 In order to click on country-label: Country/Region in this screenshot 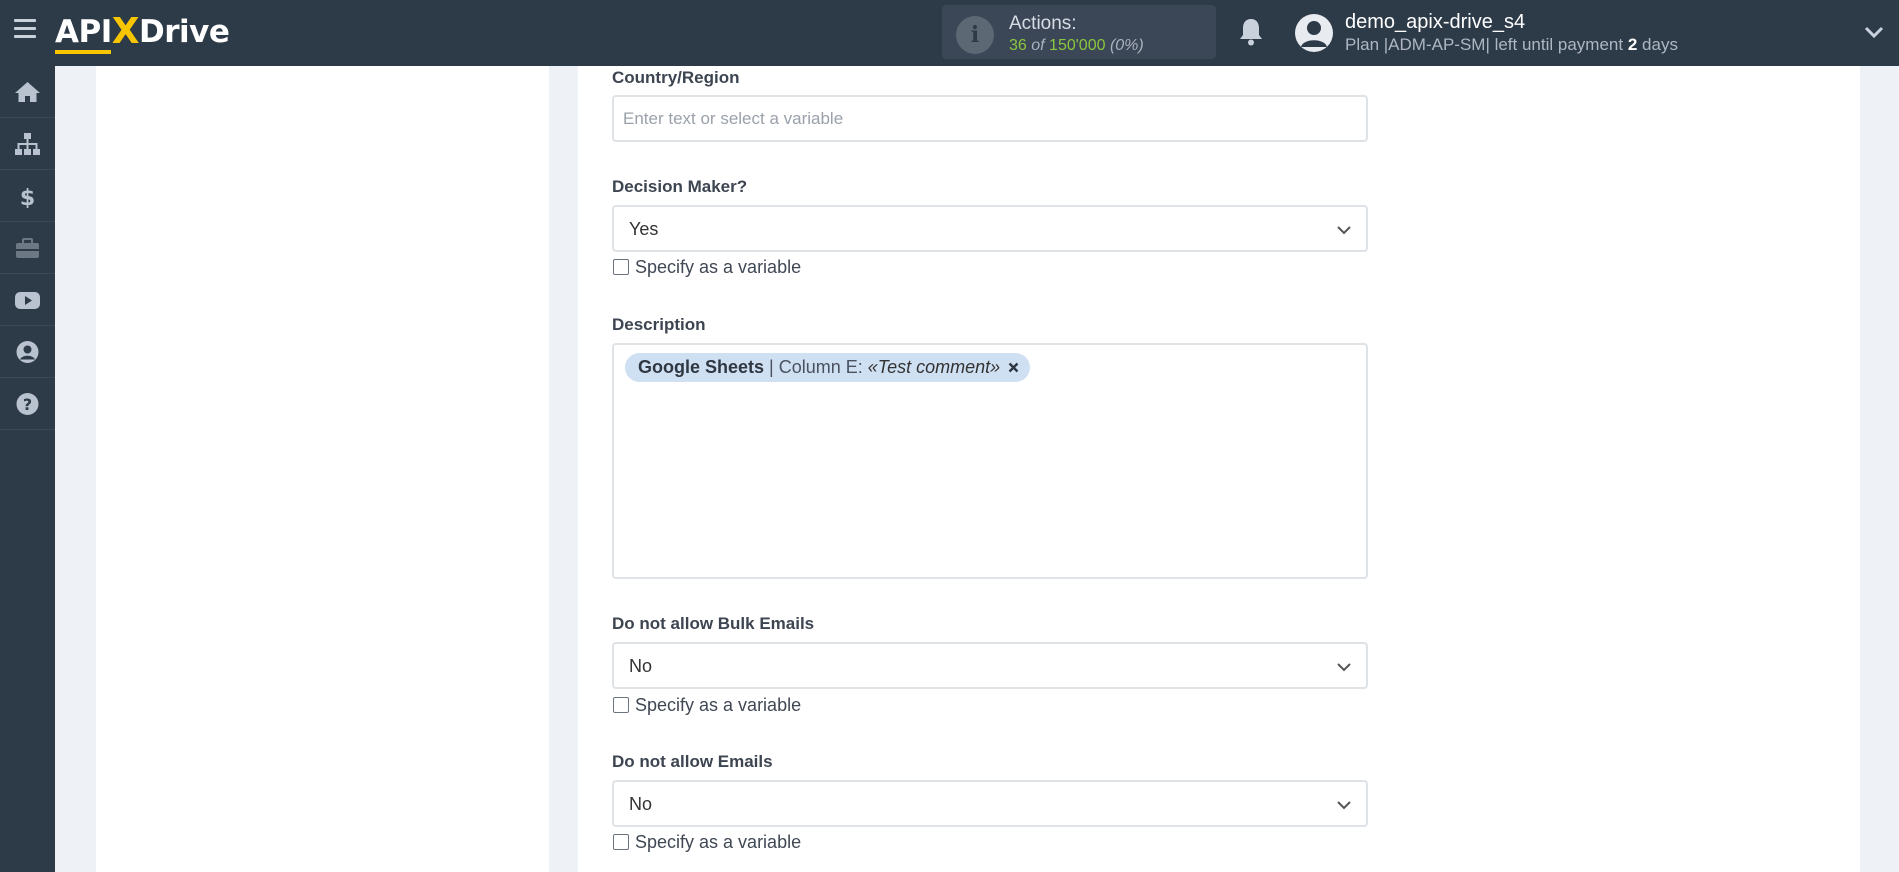, I will do `click(676, 77)`.